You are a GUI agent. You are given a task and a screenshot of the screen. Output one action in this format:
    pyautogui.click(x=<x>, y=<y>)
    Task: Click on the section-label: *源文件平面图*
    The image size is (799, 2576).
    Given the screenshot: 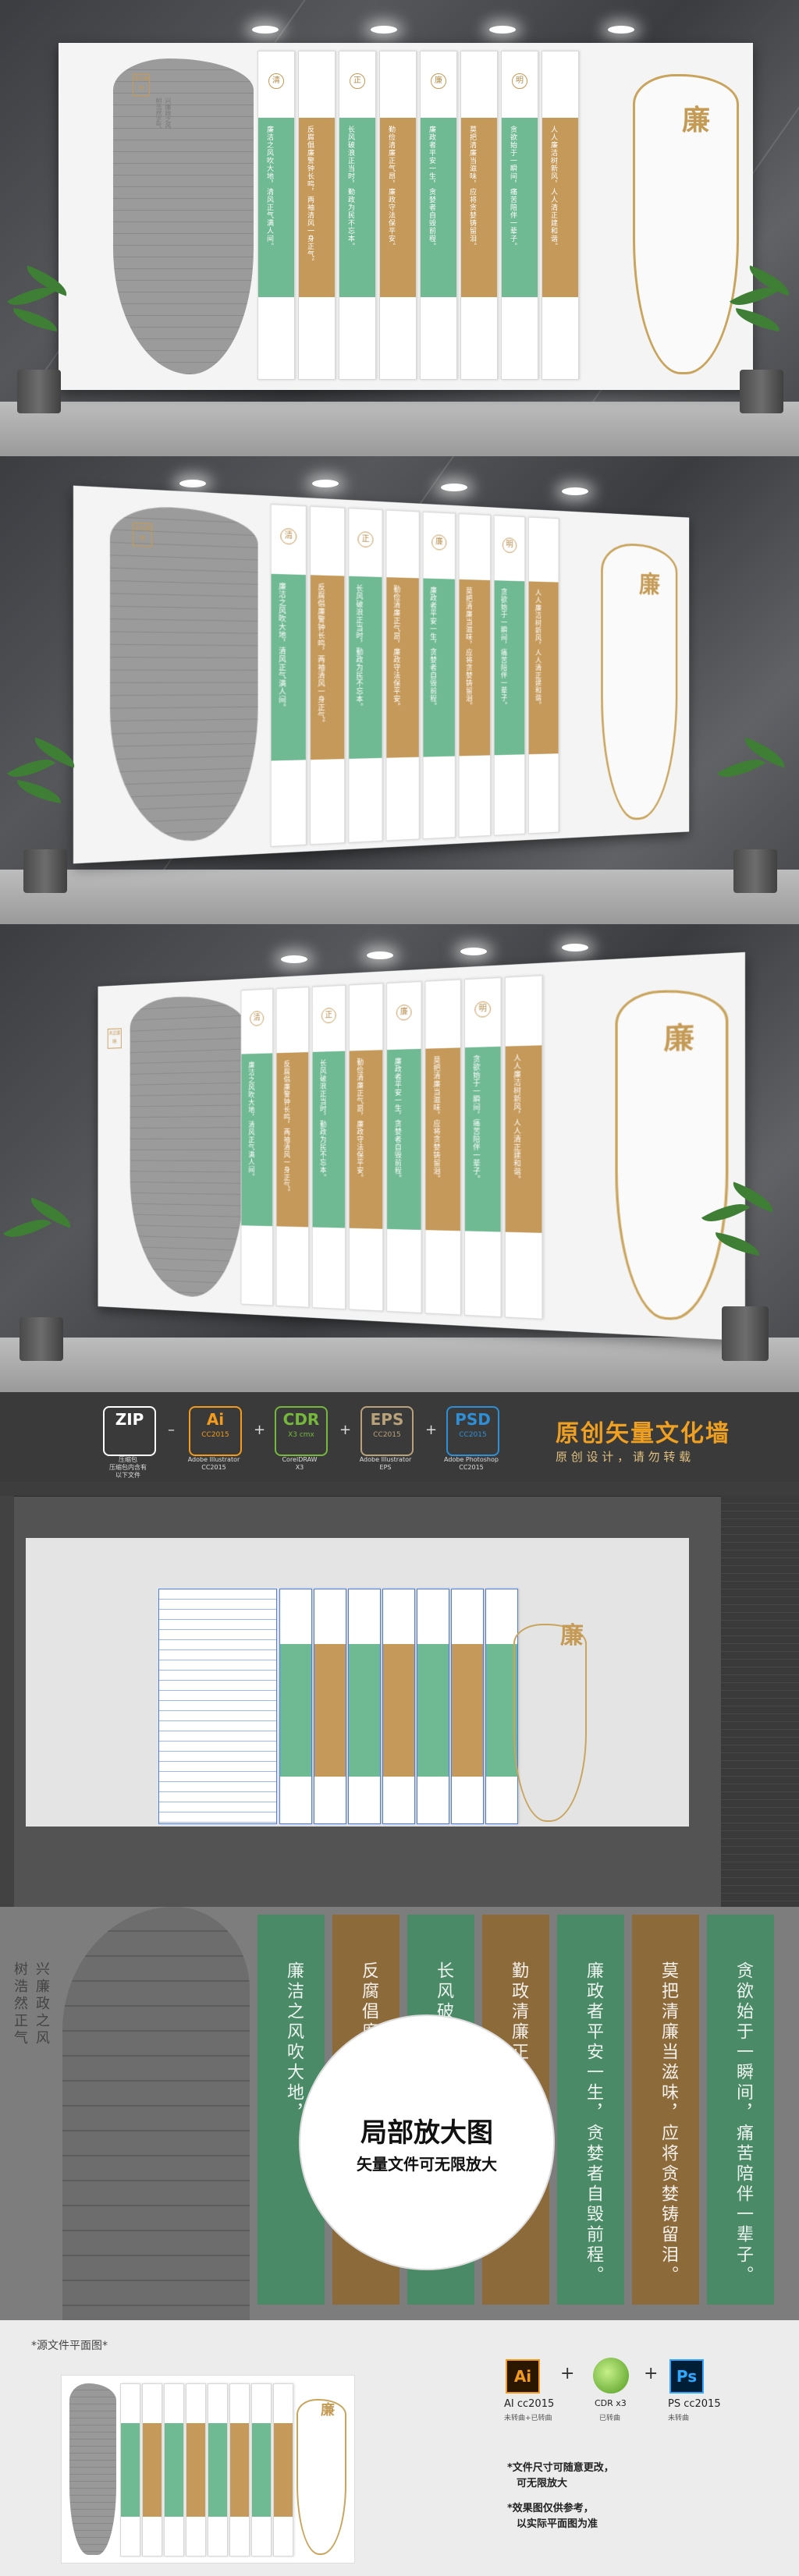 What is the action you would take?
    pyautogui.click(x=69, y=2345)
    